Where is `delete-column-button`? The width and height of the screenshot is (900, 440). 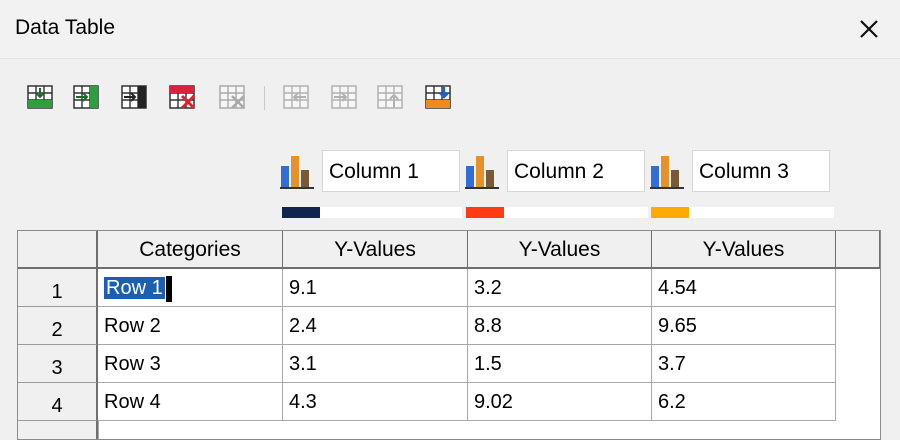 delete-column-button is located at coordinates (233, 97).